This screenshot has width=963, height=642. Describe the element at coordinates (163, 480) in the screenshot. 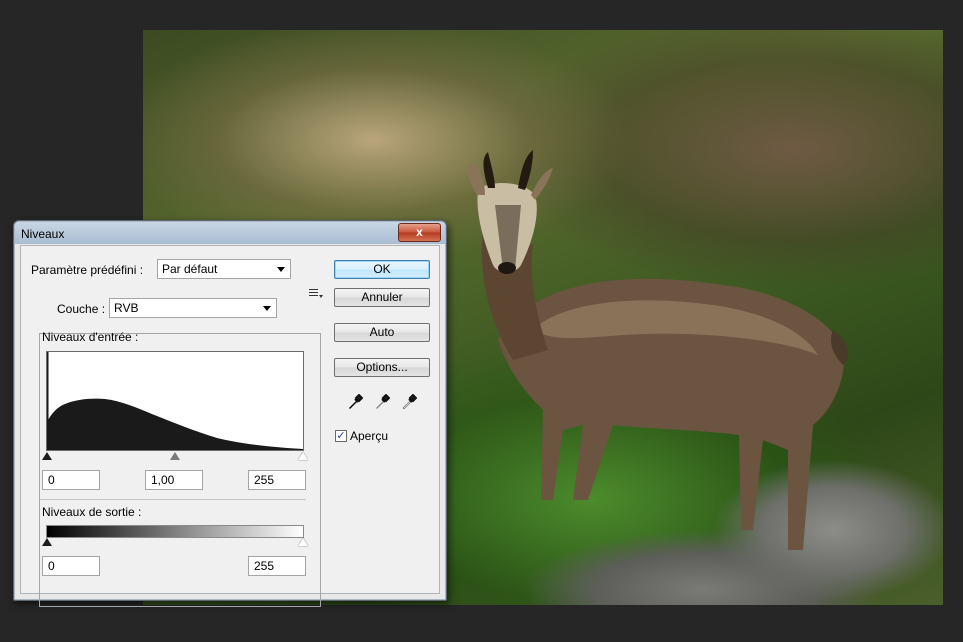

I see `input-gamma-value: 1,00` at that location.